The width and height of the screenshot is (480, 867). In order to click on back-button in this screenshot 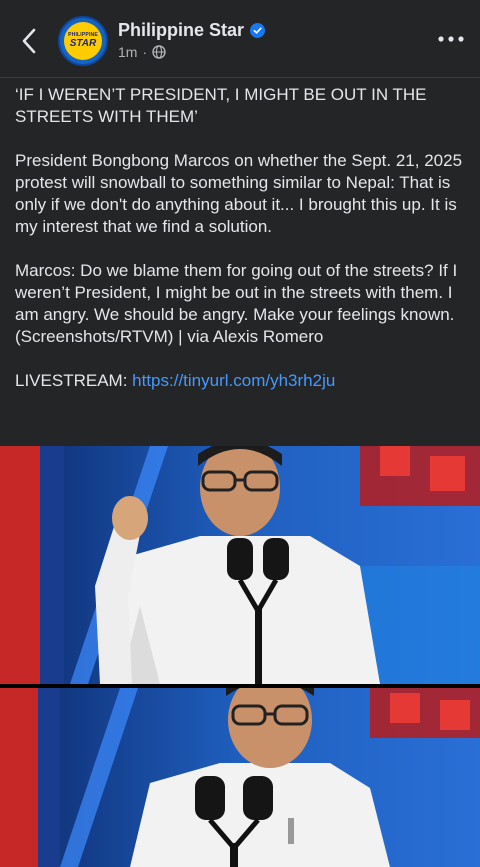, I will do `click(29, 41)`.